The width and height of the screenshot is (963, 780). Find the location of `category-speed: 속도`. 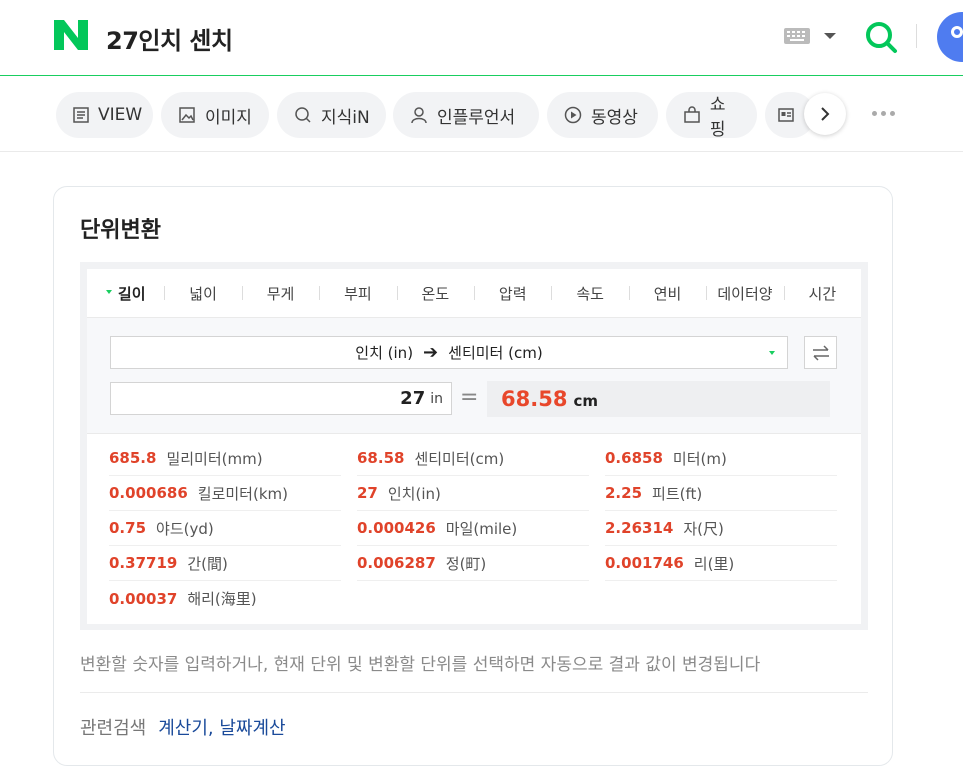

category-speed: 속도 is located at coordinates (589, 293).